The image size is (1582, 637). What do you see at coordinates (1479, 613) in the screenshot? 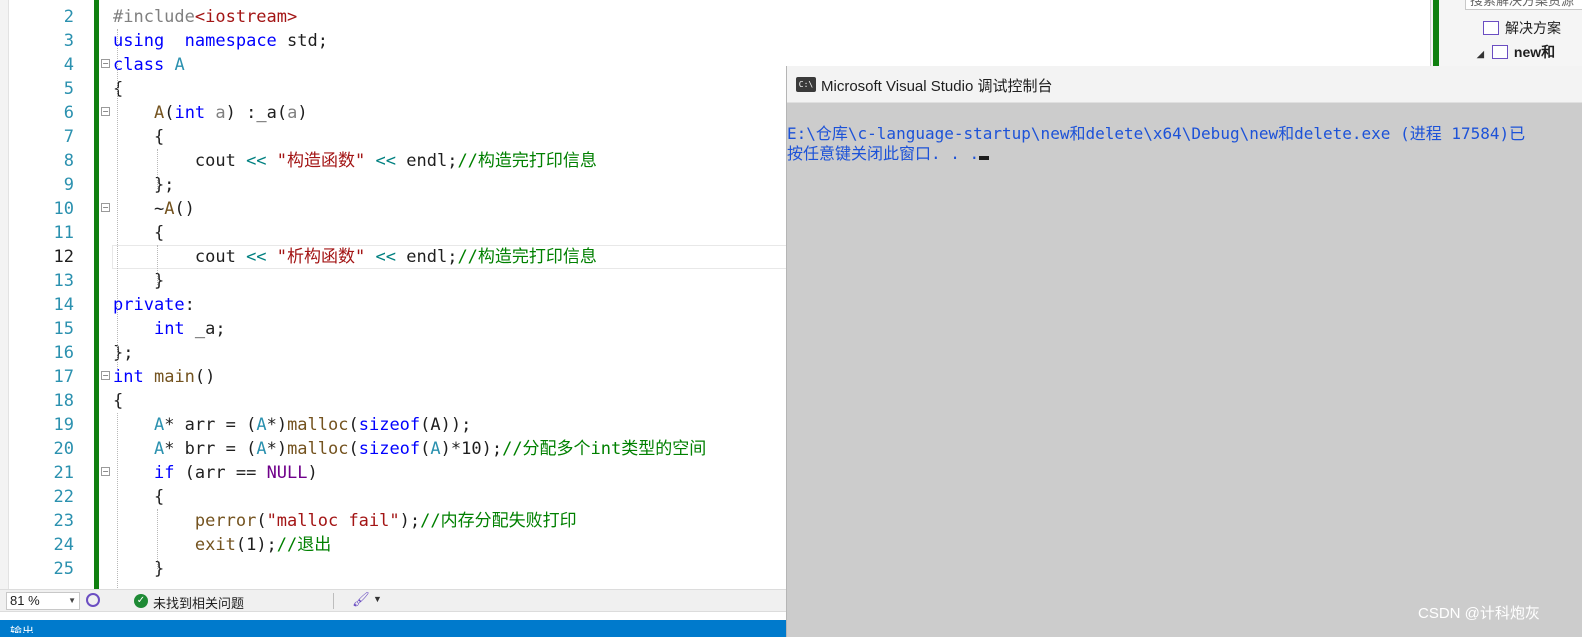
I see `watermark: CSDN @计科炮灰` at bounding box center [1479, 613].